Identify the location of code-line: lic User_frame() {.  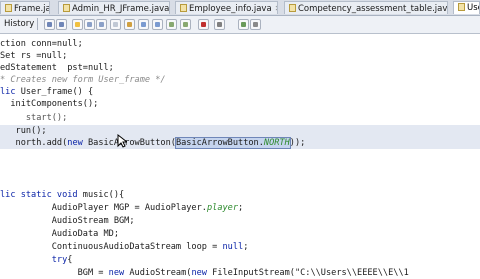
(47, 92).